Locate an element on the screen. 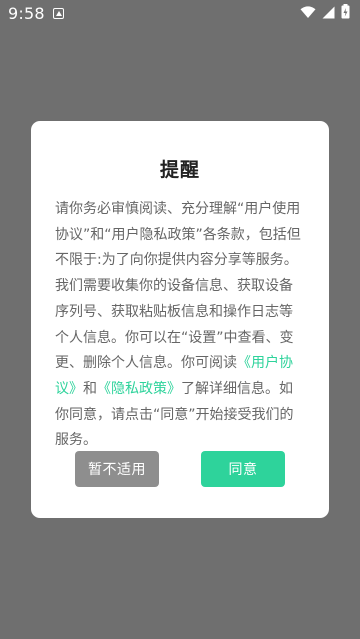  status-left: 9:58 is located at coordinates (36, 13).